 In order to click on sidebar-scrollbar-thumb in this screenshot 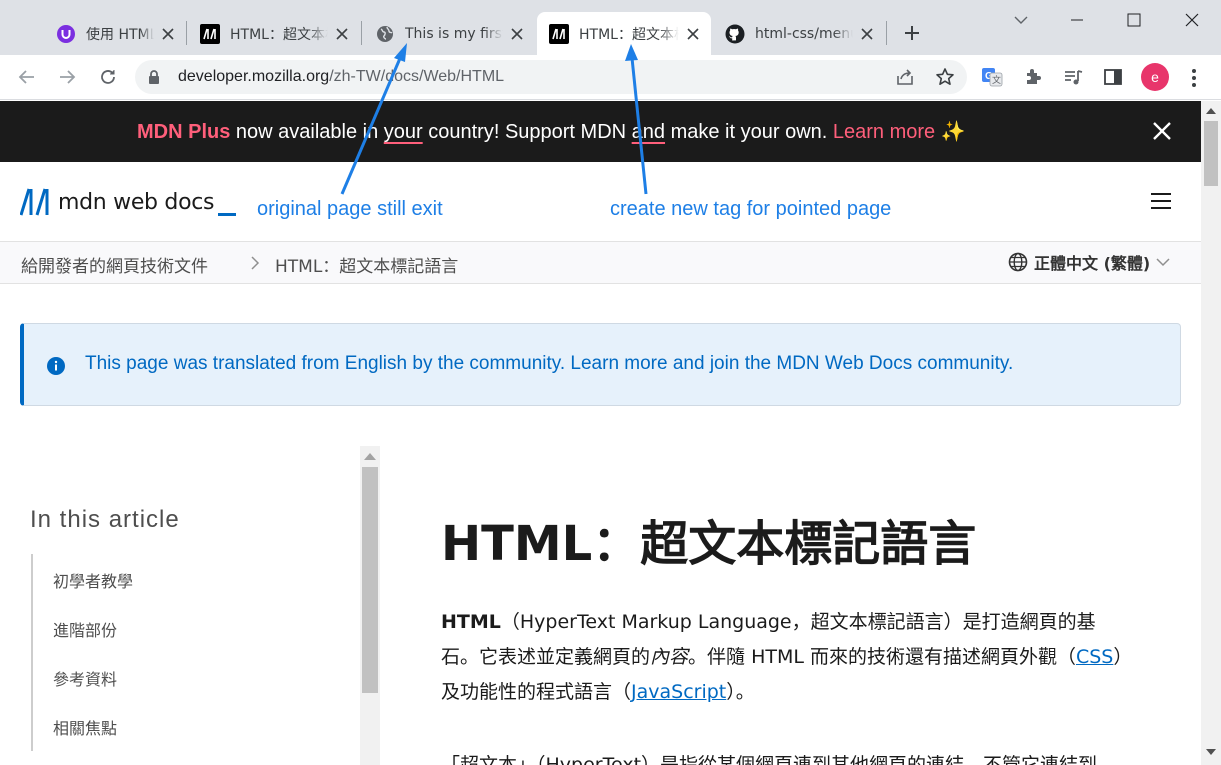, I will do `click(370, 580)`.